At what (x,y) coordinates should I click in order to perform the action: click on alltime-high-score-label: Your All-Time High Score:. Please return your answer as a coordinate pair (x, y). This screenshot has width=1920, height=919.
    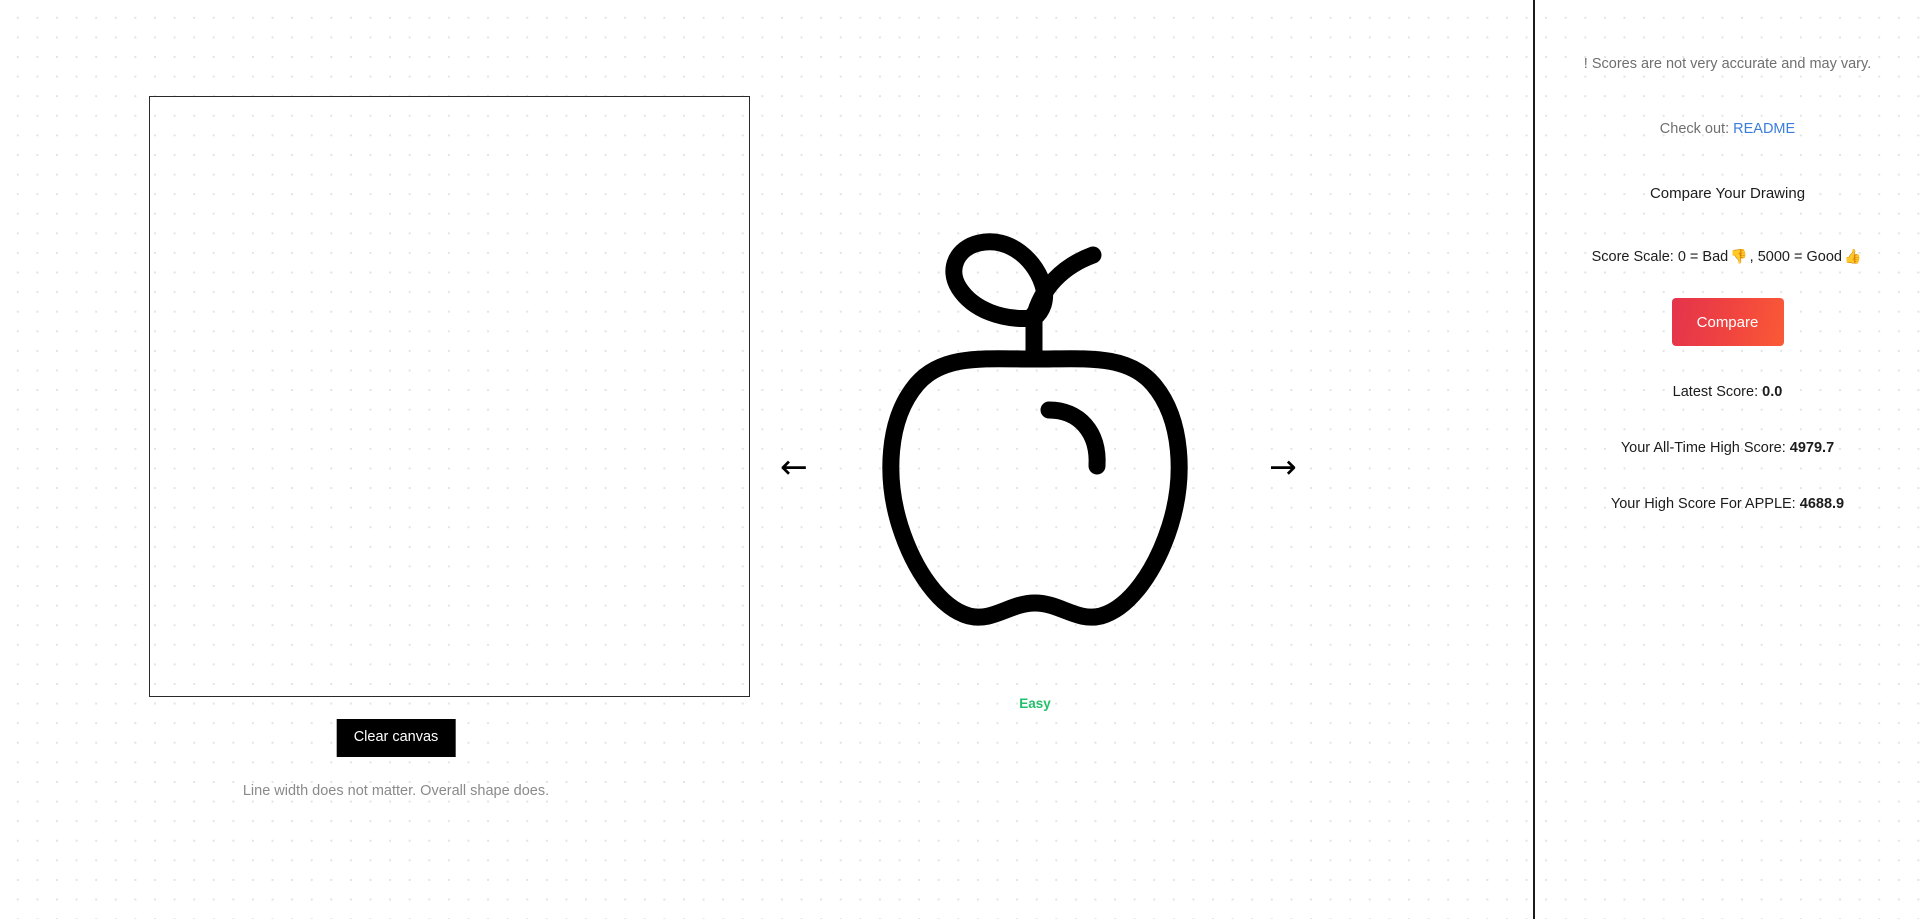
    Looking at the image, I should click on (1705, 448).